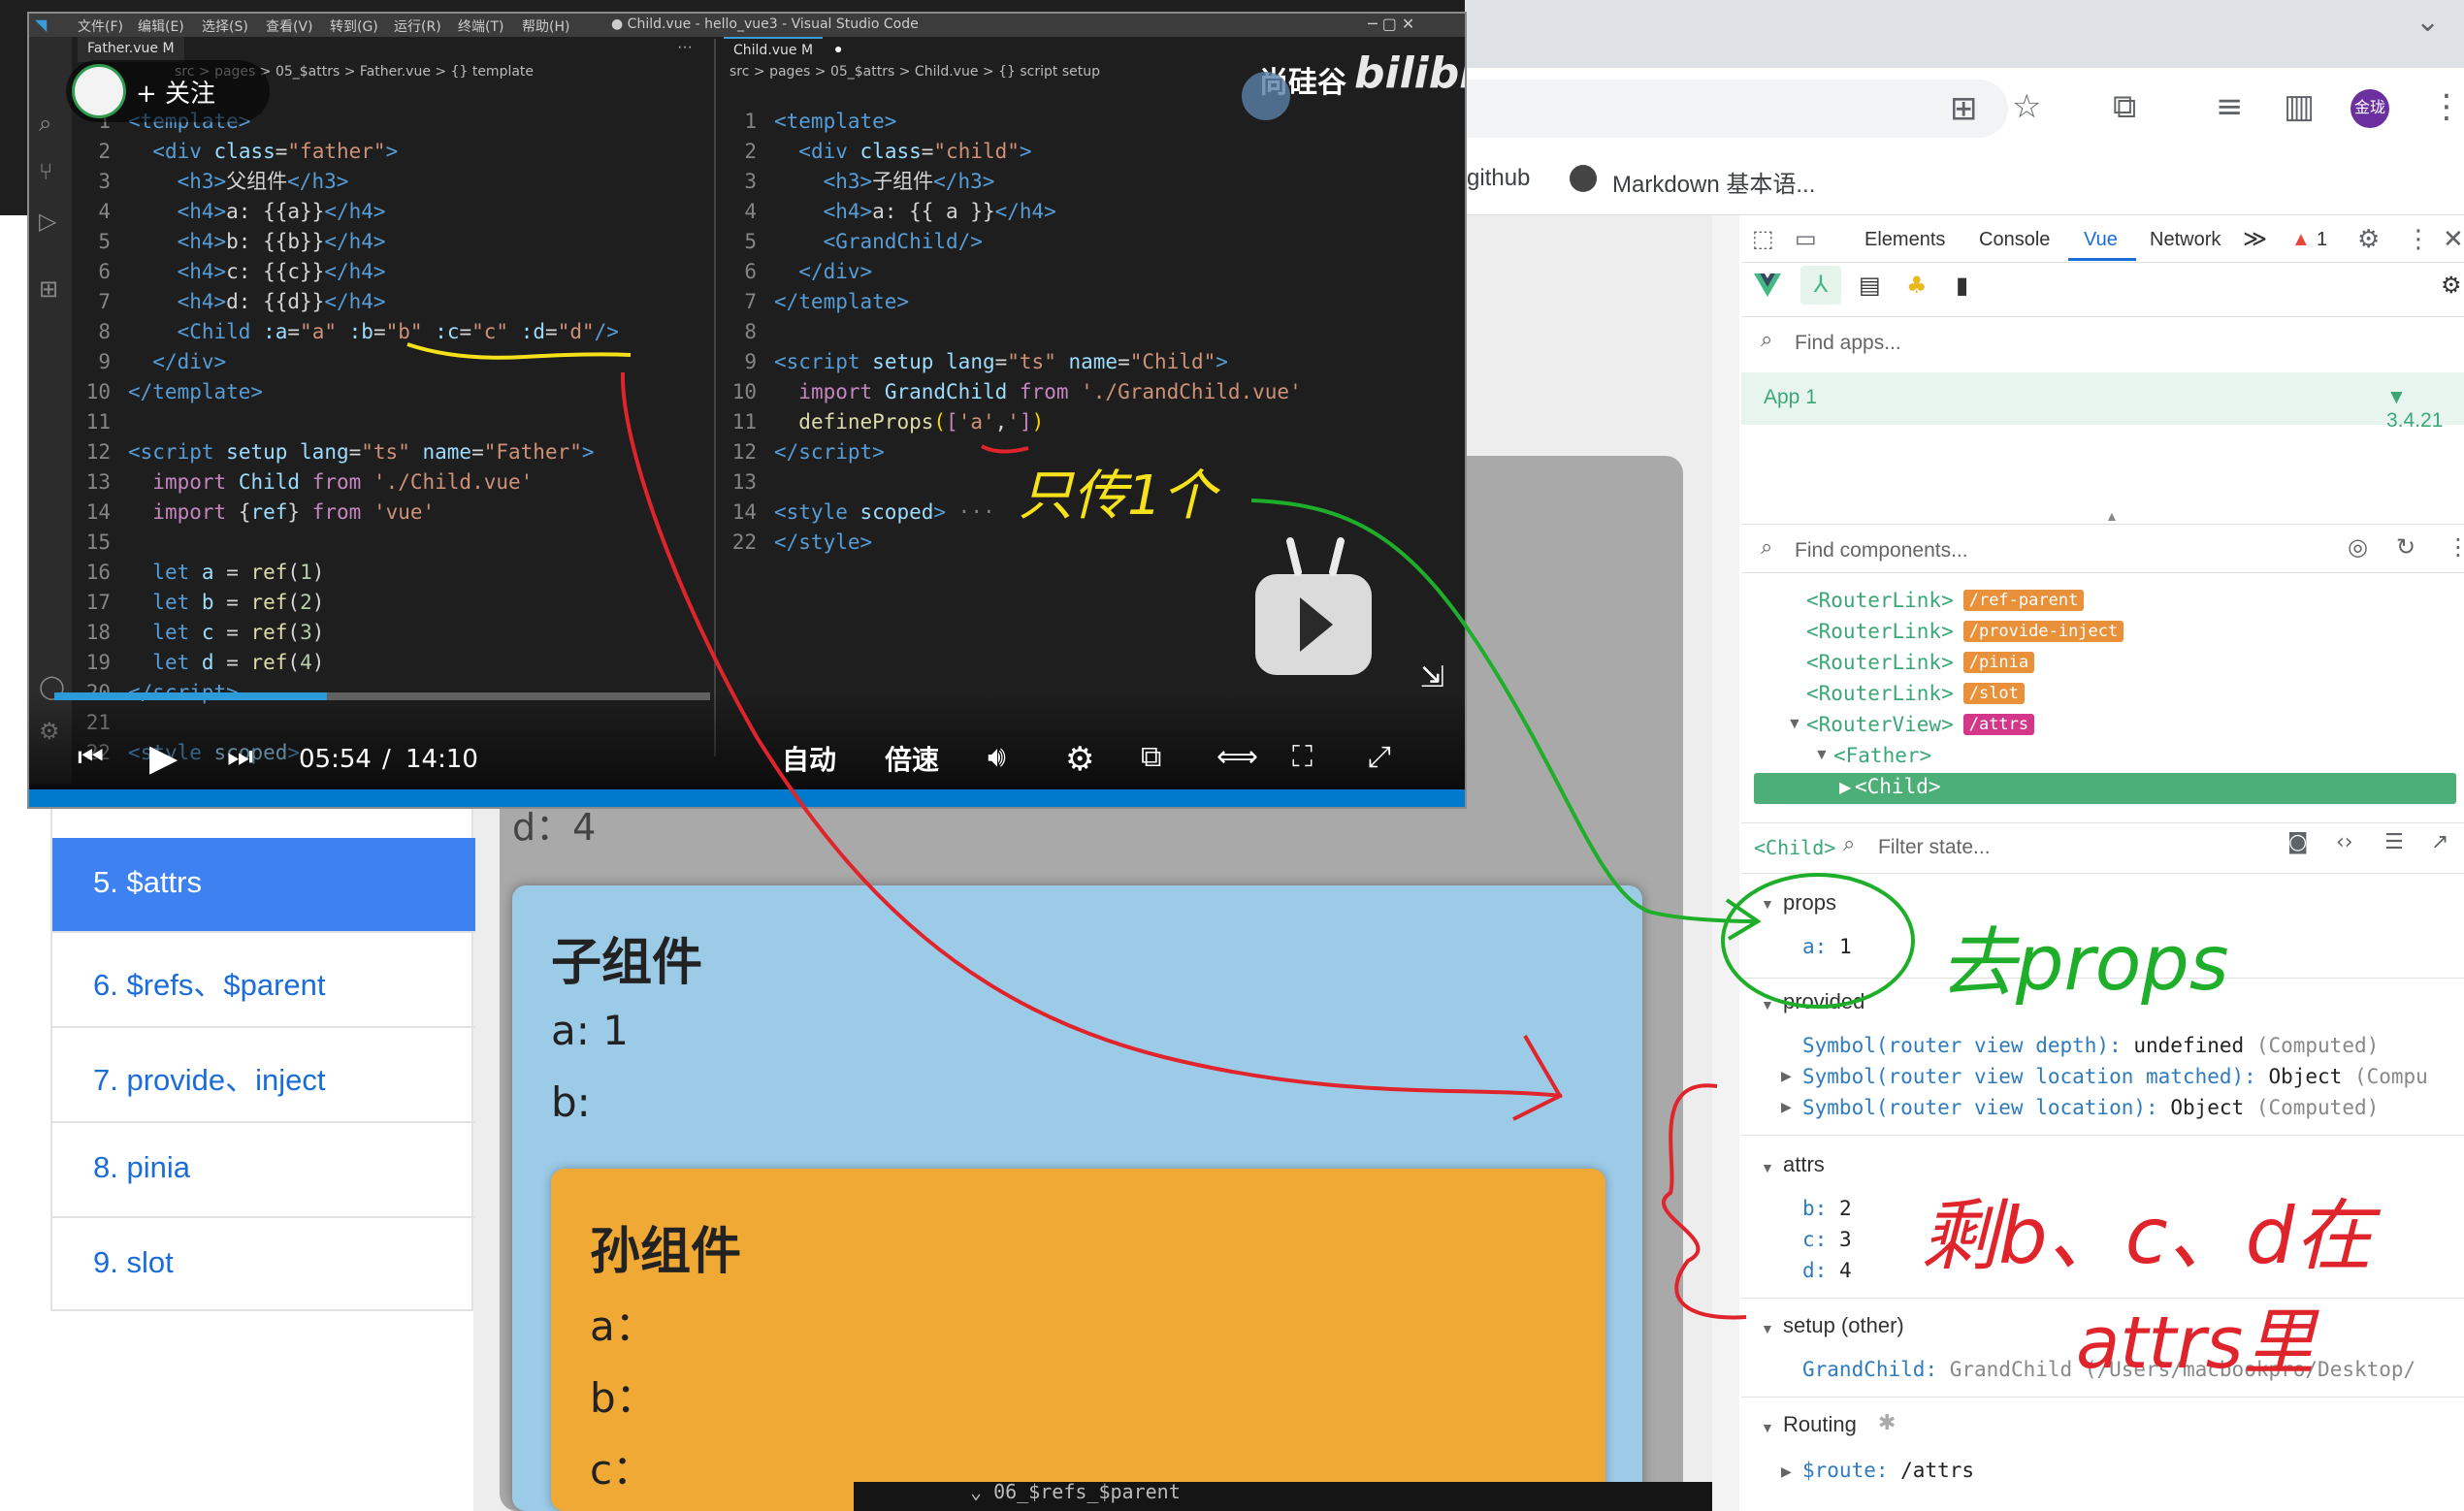  What do you see at coordinates (1905, 240) in the screenshot?
I see `tab-elements: Elements` at bounding box center [1905, 240].